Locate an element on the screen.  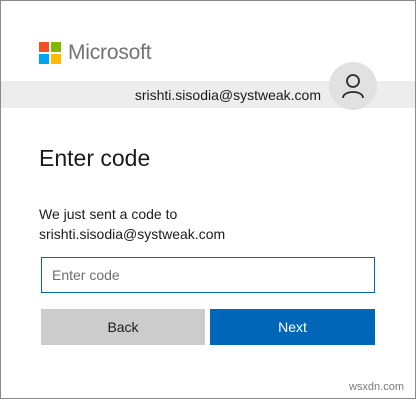
person-icon is located at coordinates (353, 86).